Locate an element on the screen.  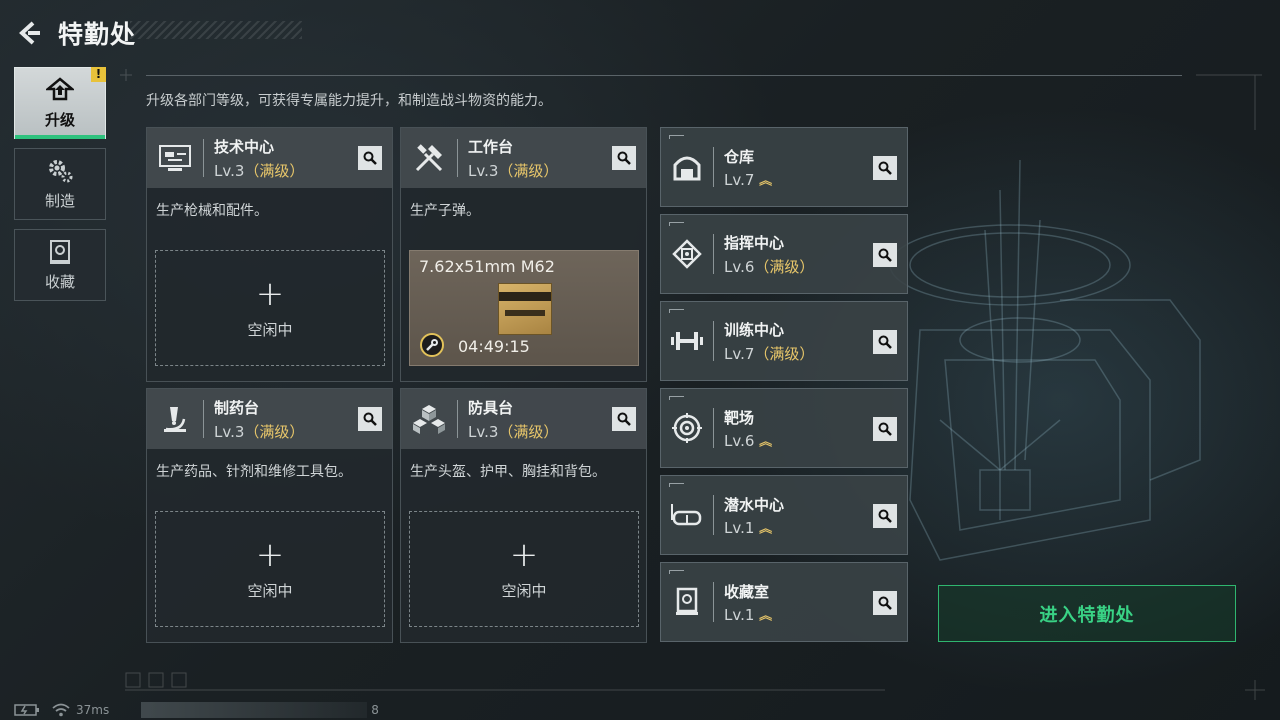
header: 特勤处 is located at coordinates (75, 33).